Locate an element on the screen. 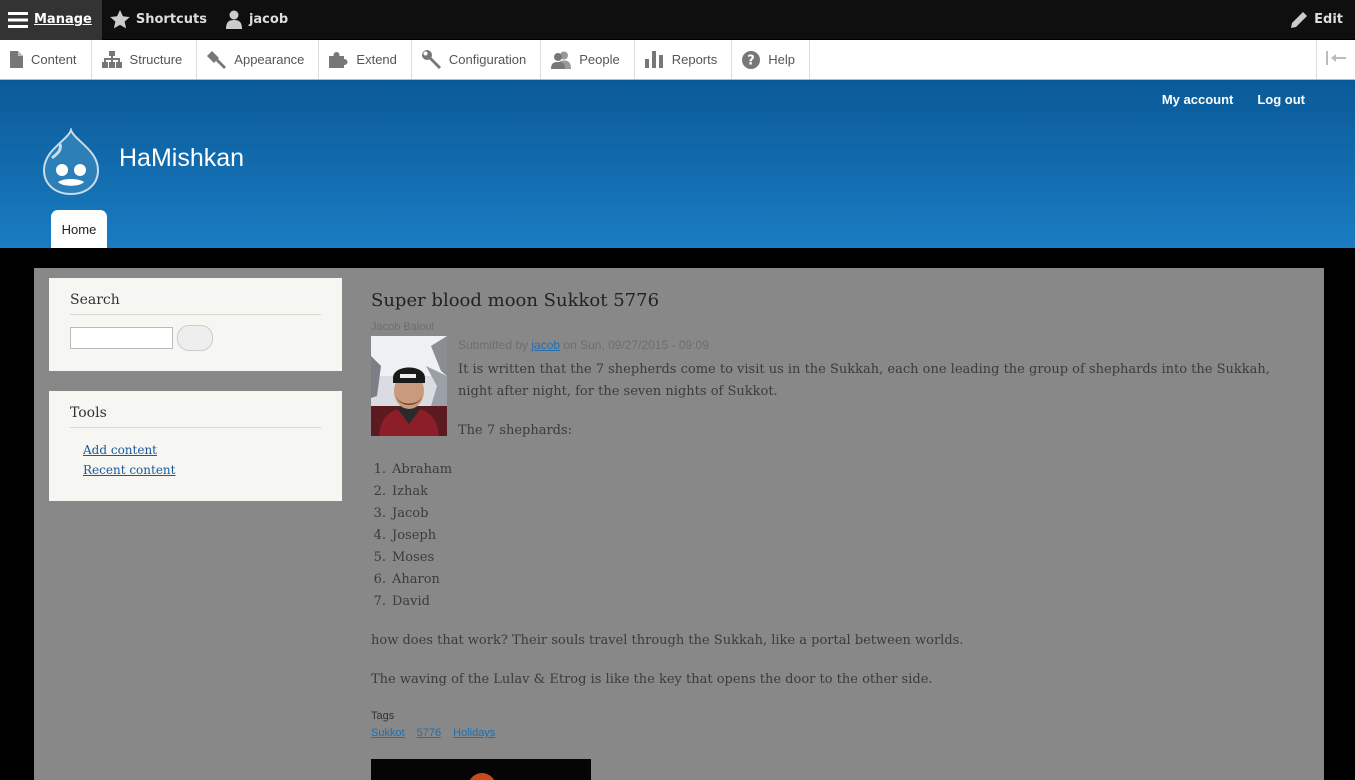 Image resolution: width=1355 pixels, height=780 pixels. manage-tab: Manage is located at coordinates (51, 20).